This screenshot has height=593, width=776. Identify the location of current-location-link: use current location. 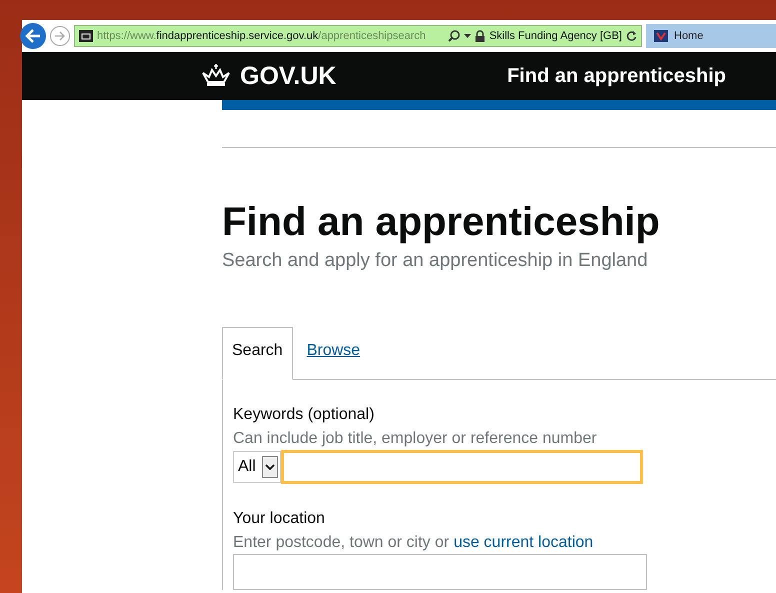
(524, 542).